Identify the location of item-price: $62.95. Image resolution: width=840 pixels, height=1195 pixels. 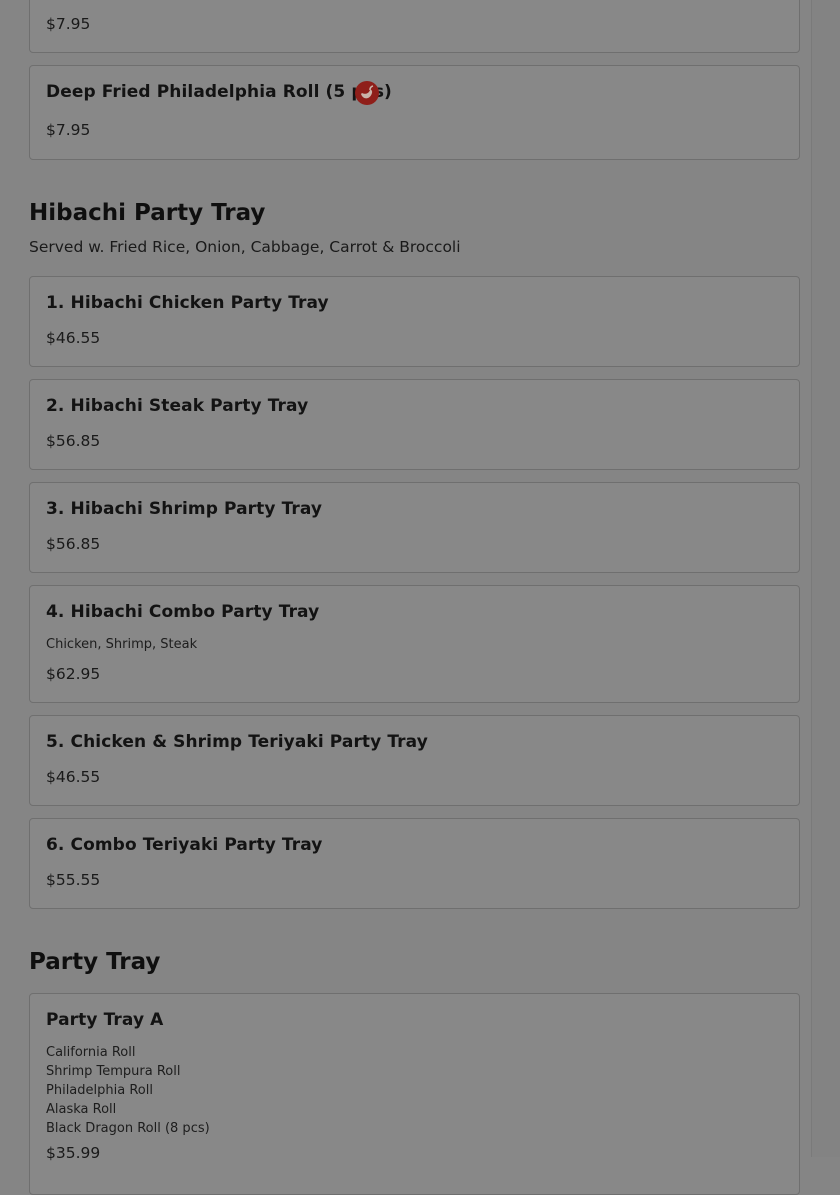
(73, 674).